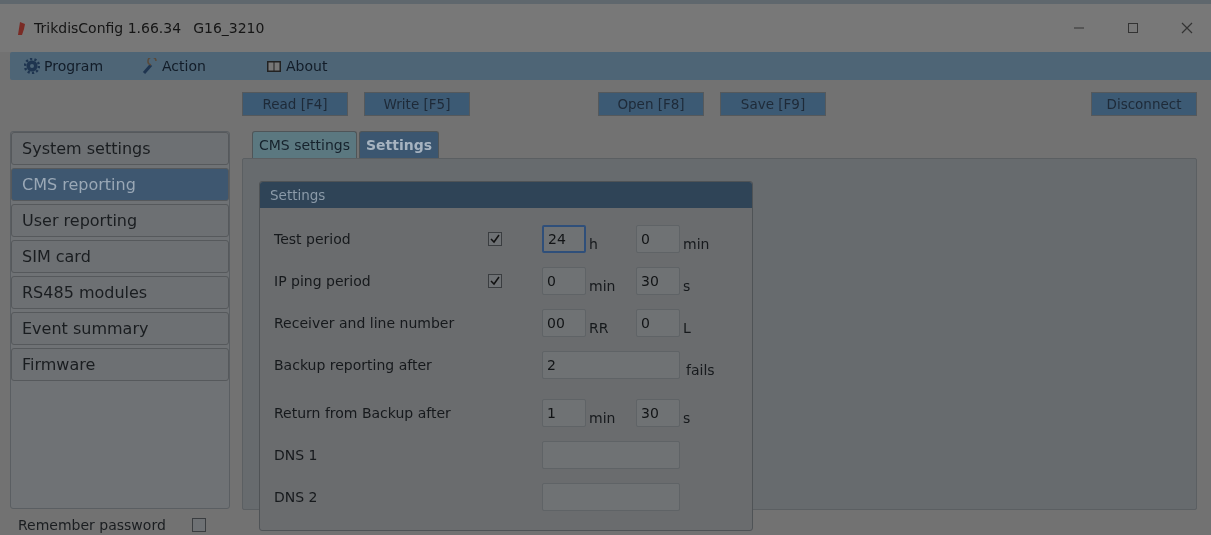 The width and height of the screenshot is (1211, 535). What do you see at coordinates (599, 327) in the screenshot?
I see `unit-label: RR` at bounding box center [599, 327].